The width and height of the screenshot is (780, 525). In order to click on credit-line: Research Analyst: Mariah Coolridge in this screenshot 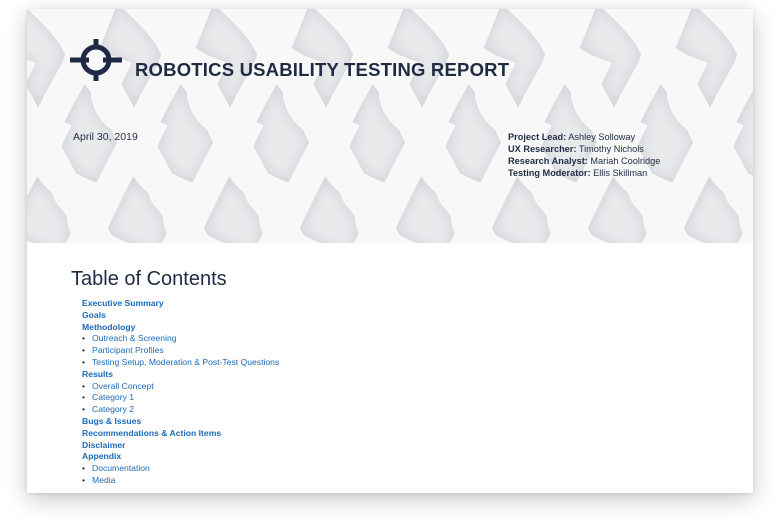, I will do `click(584, 161)`.